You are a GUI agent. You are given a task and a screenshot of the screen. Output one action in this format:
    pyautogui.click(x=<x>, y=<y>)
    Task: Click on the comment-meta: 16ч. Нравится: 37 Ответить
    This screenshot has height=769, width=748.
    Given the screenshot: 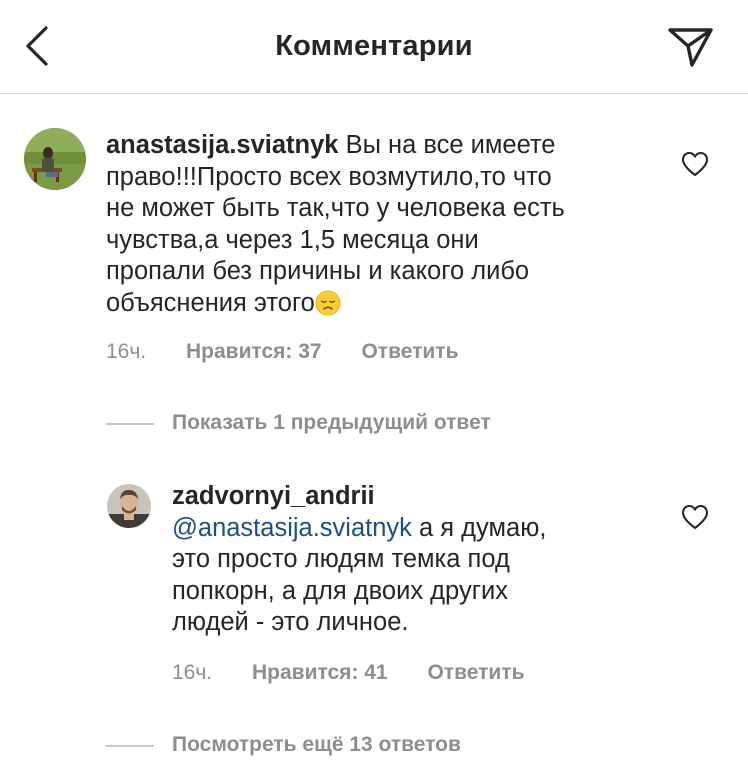 What is the action you would take?
    pyautogui.click(x=282, y=352)
    